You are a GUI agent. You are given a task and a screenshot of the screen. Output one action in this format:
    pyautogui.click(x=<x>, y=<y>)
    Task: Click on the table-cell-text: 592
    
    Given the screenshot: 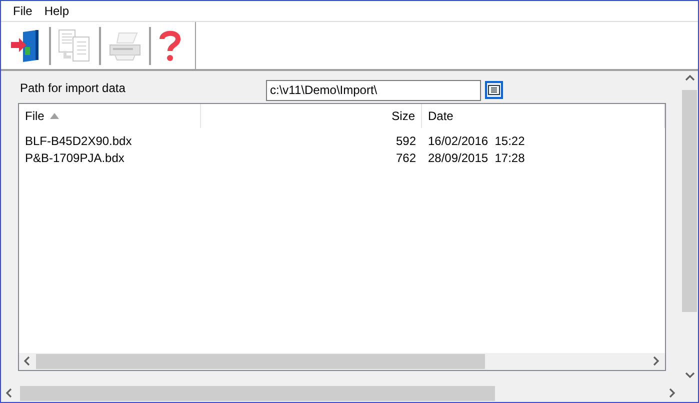 What is the action you would take?
    pyautogui.click(x=405, y=141)
    